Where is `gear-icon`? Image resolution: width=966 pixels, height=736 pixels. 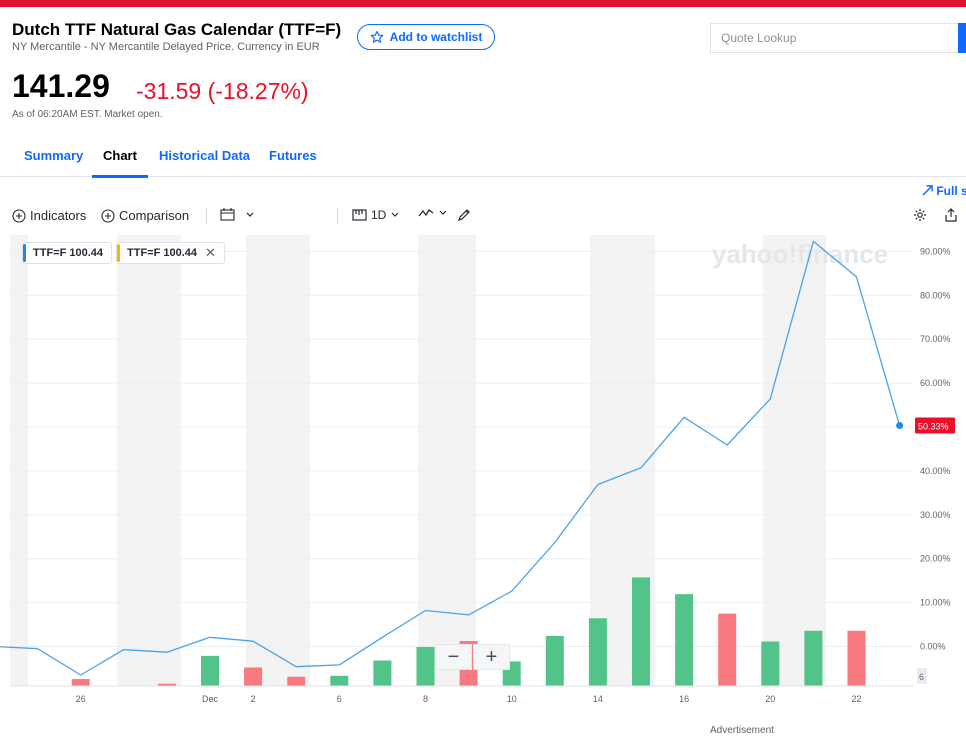 gear-icon is located at coordinates (920, 215).